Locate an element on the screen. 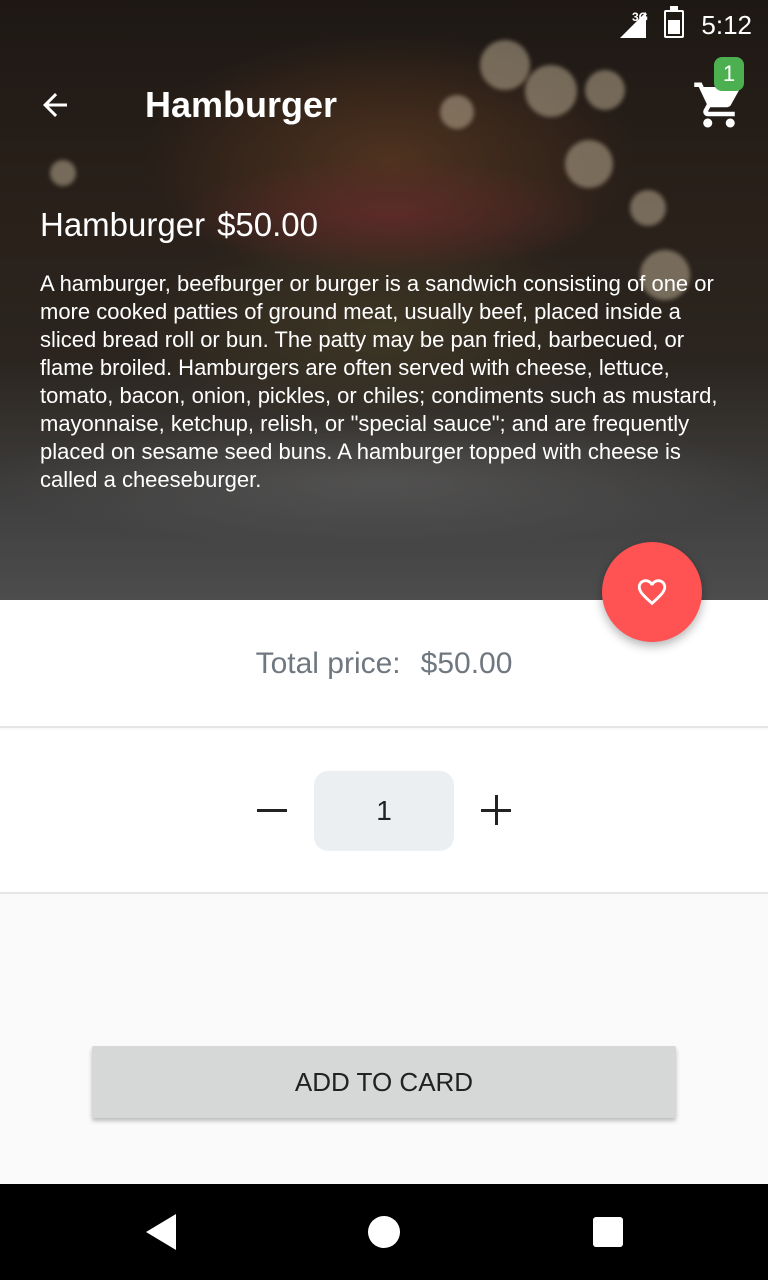 This screenshot has width=768, height=1280. status-bar: 3G 5:12 is located at coordinates (384, 24).